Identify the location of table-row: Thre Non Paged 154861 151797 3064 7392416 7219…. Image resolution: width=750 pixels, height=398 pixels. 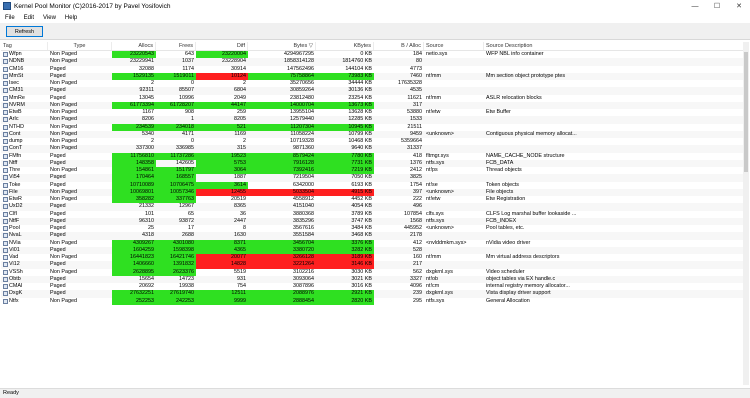
(375, 171).